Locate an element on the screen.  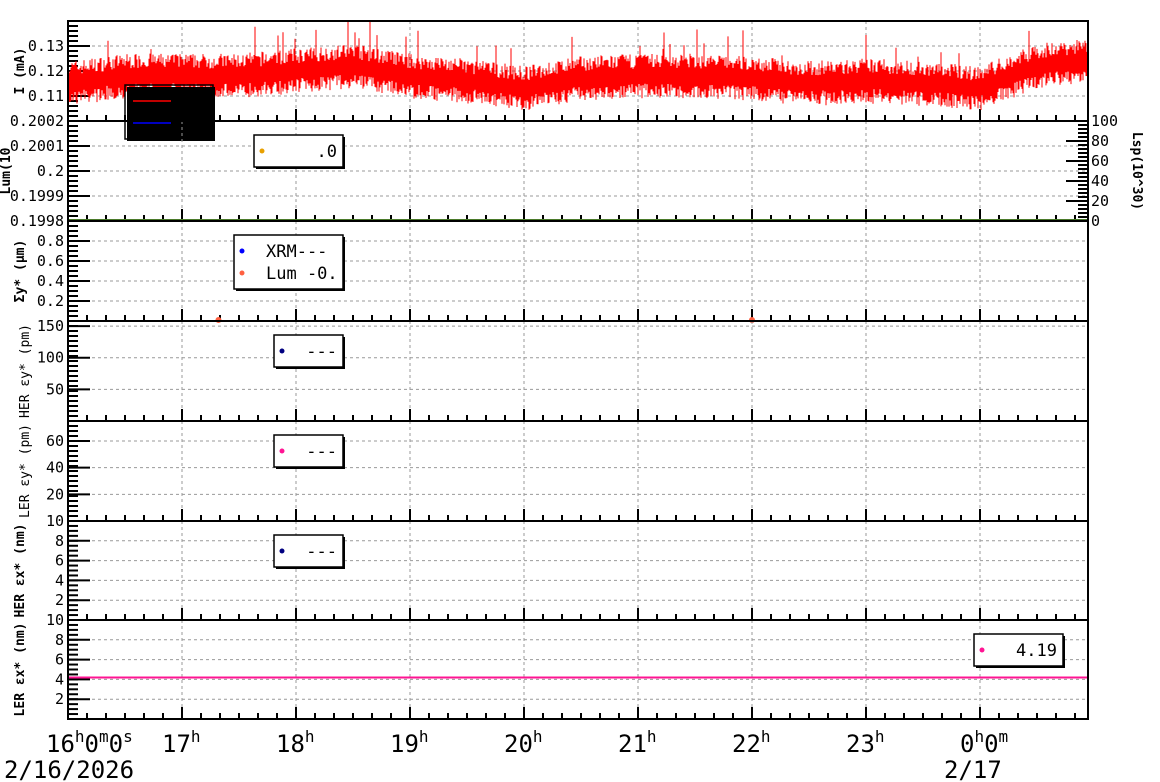
y2-tick-label: 40 is located at coordinates (1100, 181).